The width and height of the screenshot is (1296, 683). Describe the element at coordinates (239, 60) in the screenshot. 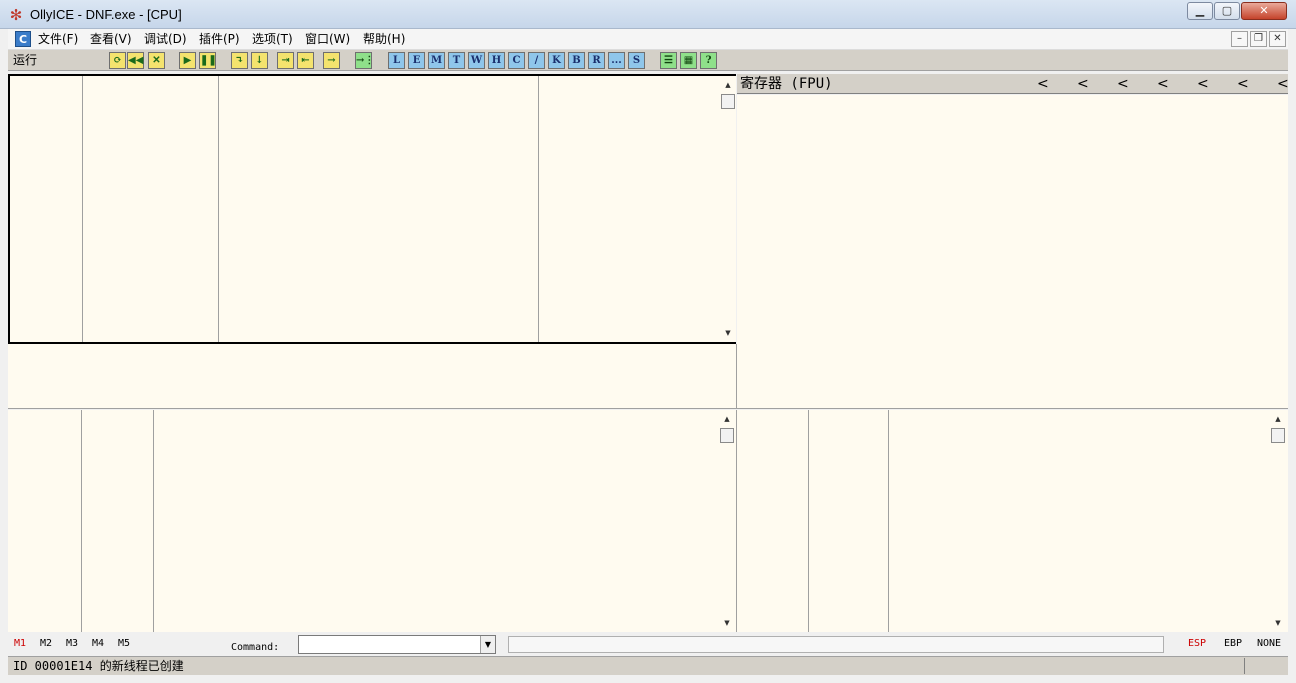

I see `toolbar-step-into-button: ↴` at that location.